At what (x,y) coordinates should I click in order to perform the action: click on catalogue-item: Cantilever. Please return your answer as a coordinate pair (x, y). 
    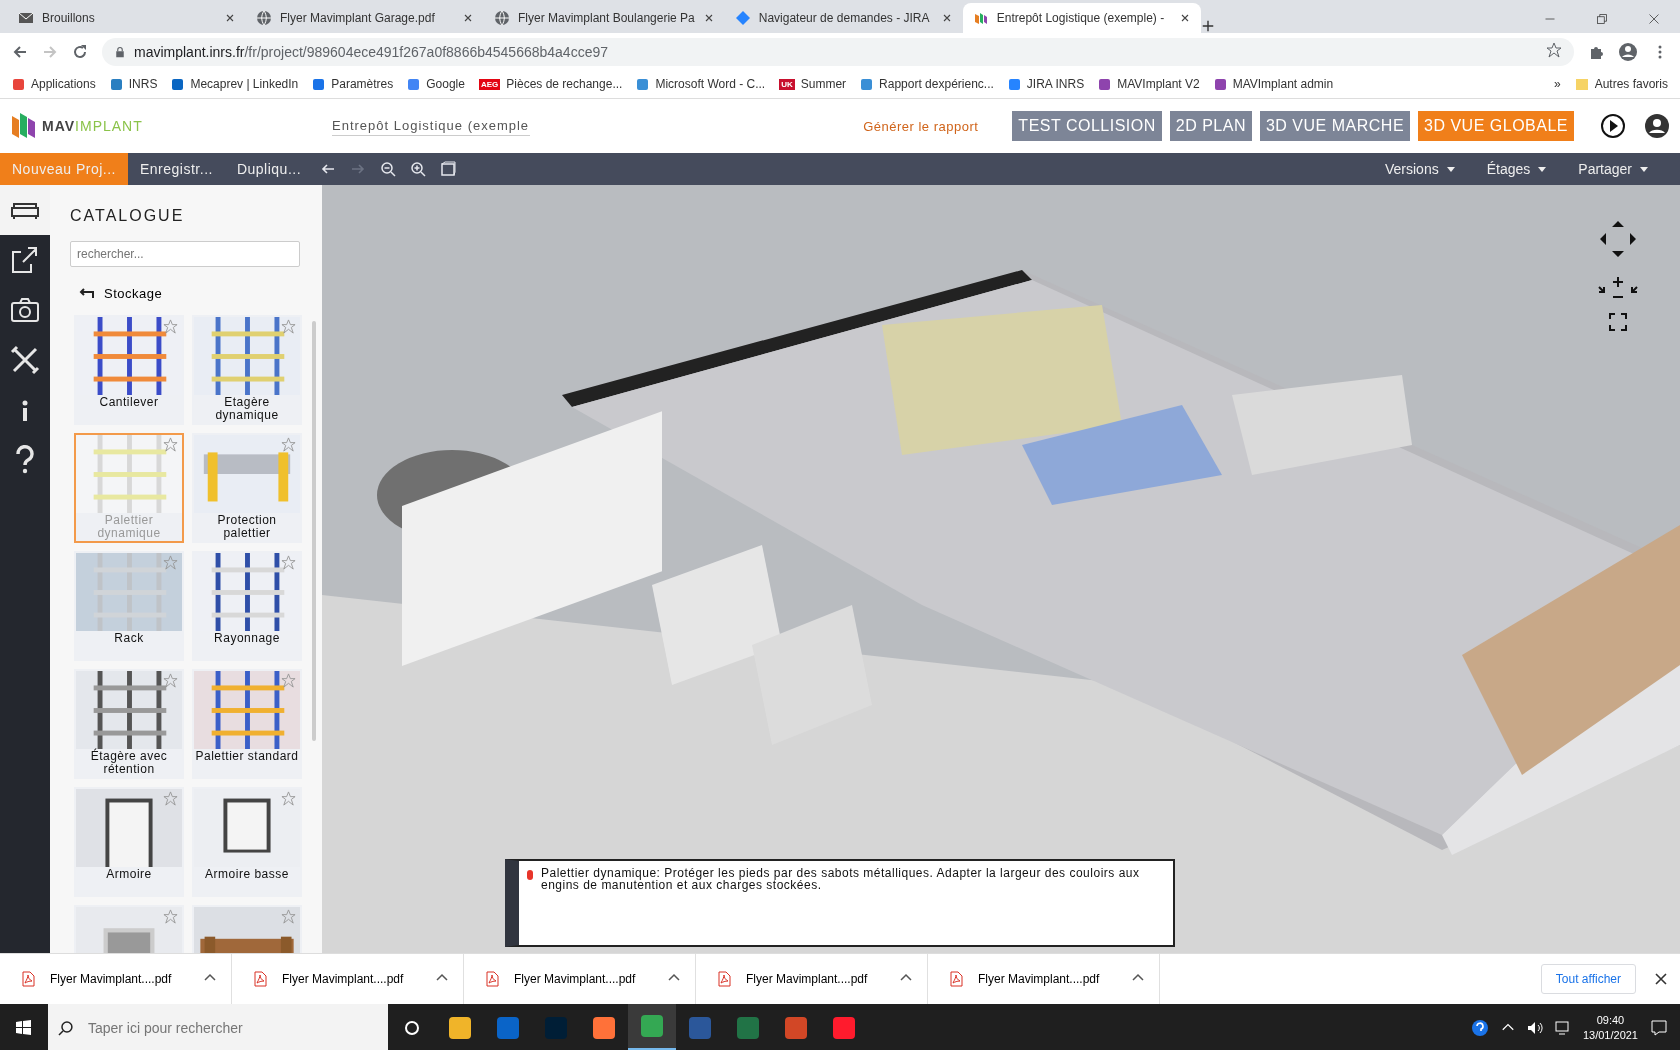
    Looking at the image, I should click on (129, 370).